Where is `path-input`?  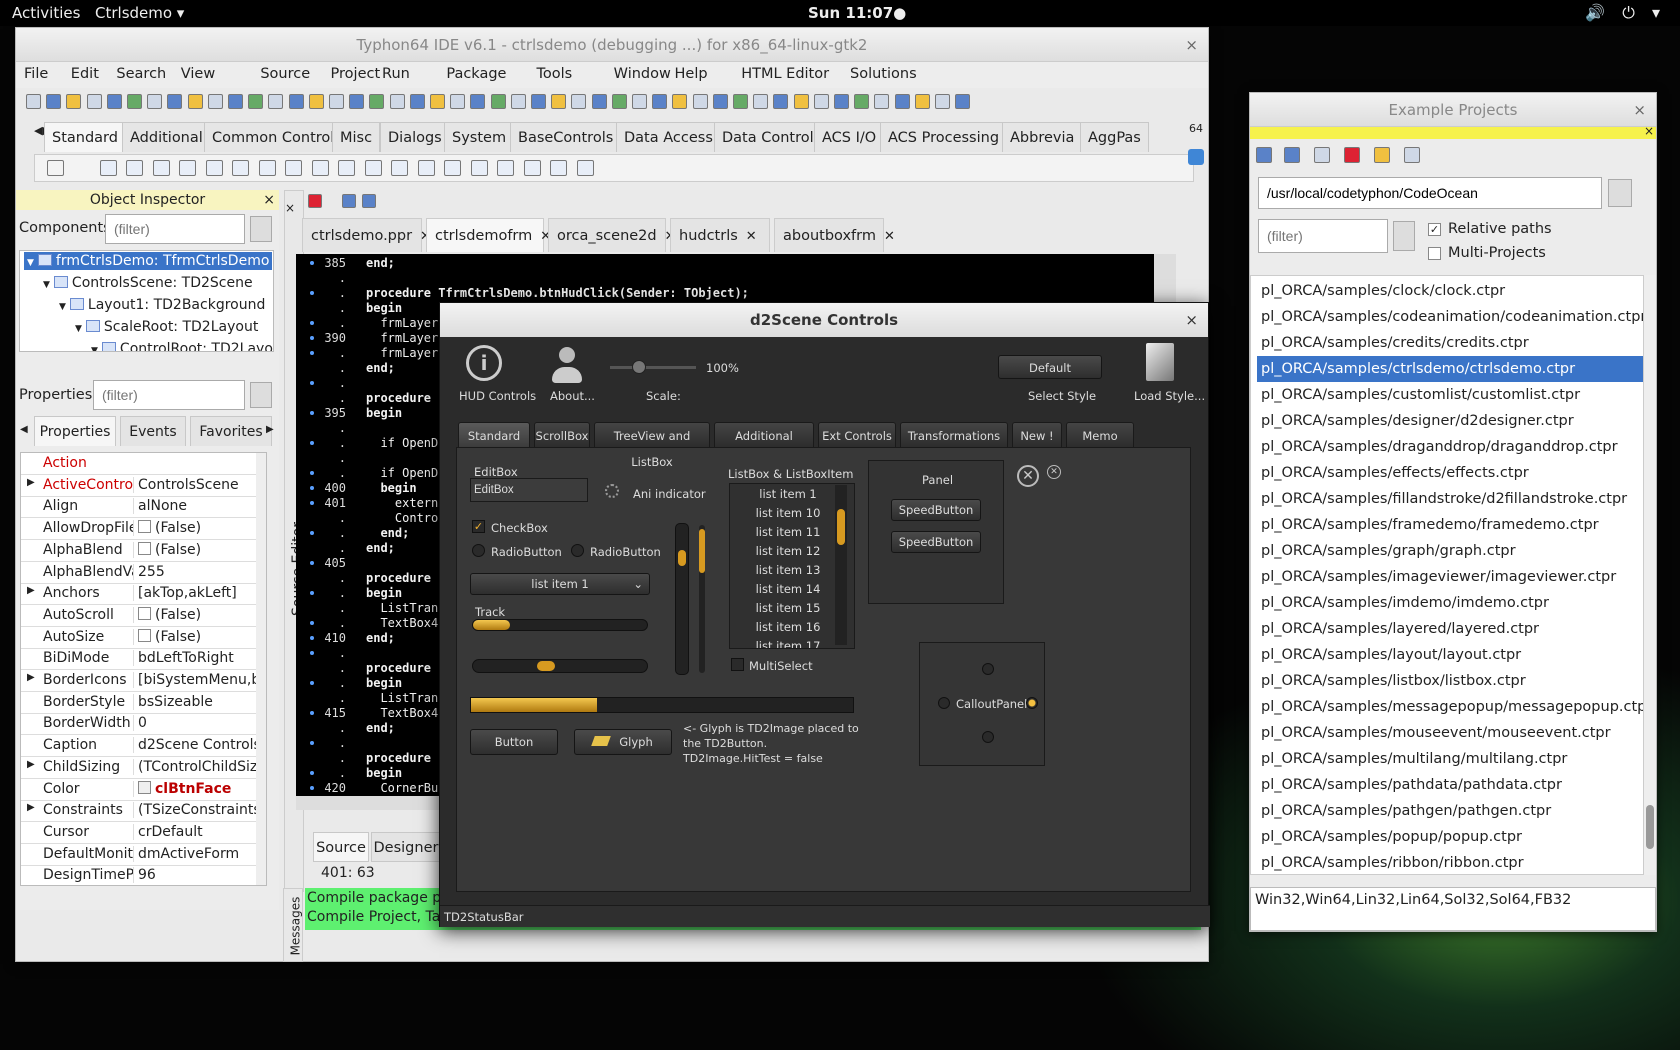 path-input is located at coordinates (1430, 193).